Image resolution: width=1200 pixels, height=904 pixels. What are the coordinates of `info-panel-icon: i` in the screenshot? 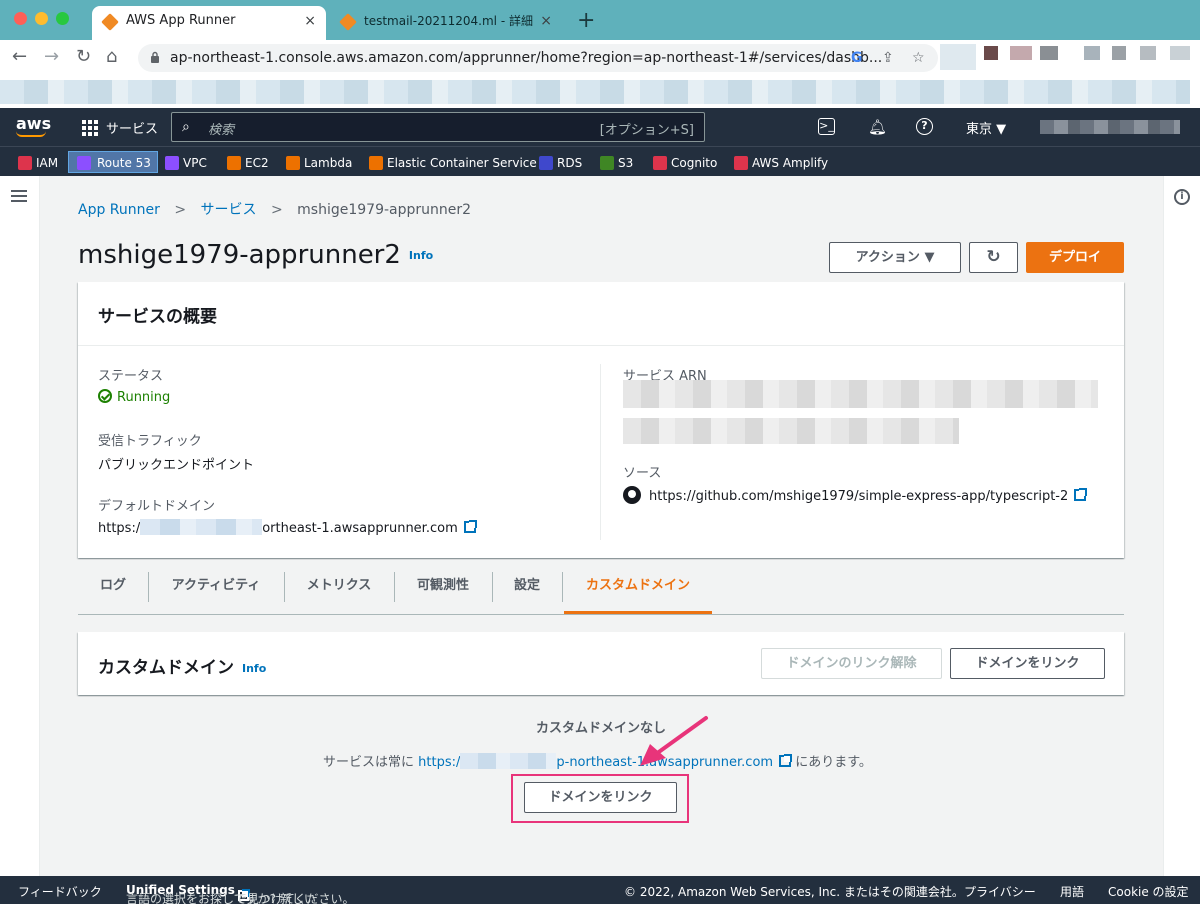 It's located at (1182, 197).